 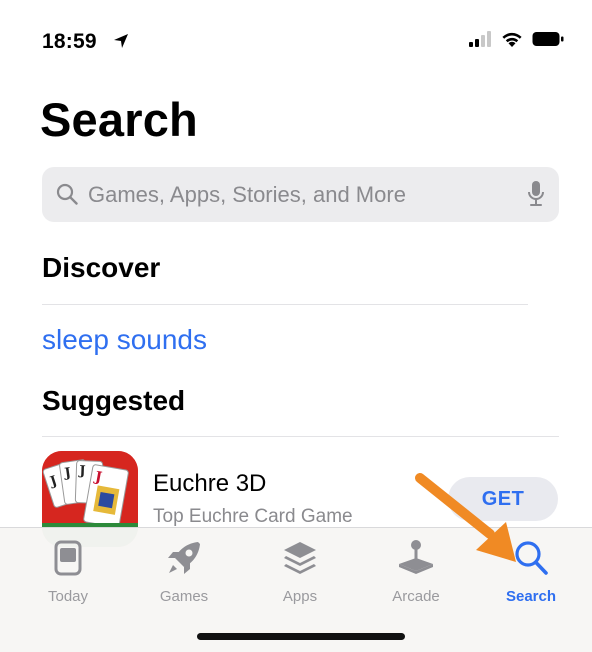 What do you see at coordinates (119, 119) in the screenshot?
I see `page-title: Search` at bounding box center [119, 119].